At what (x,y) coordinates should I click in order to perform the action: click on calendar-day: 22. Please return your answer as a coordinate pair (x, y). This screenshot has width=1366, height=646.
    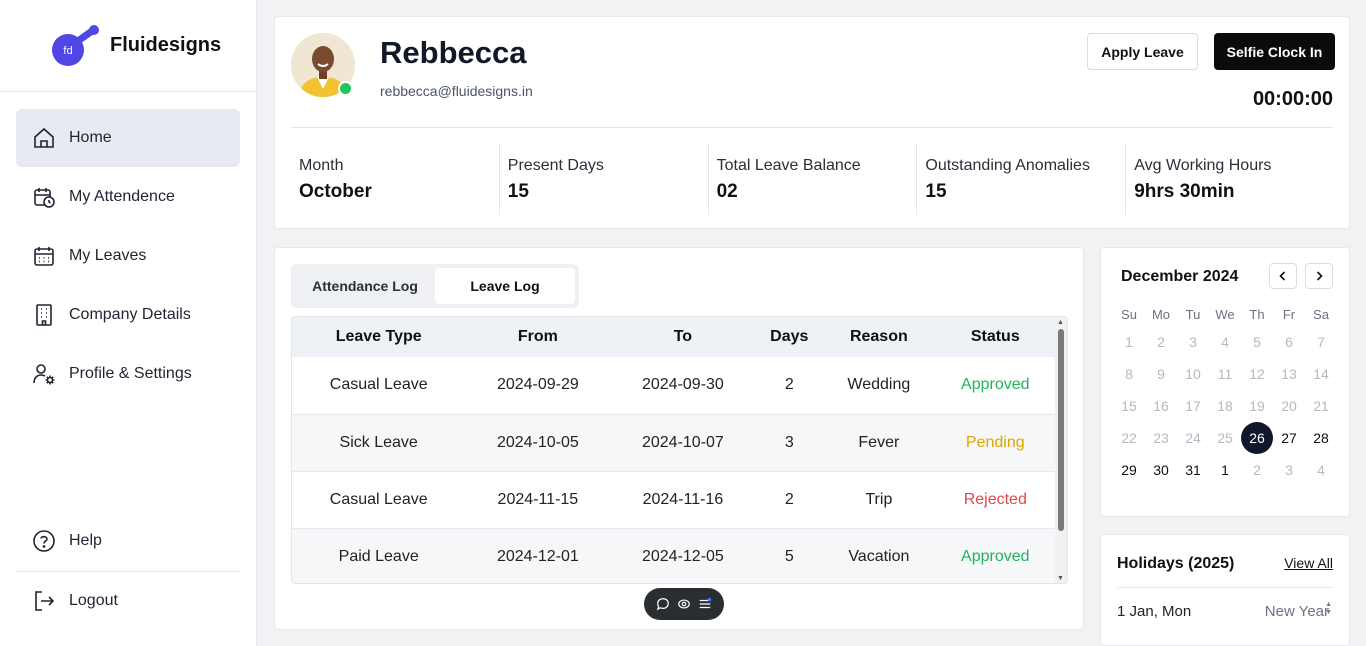
    Looking at the image, I should click on (1129, 438).